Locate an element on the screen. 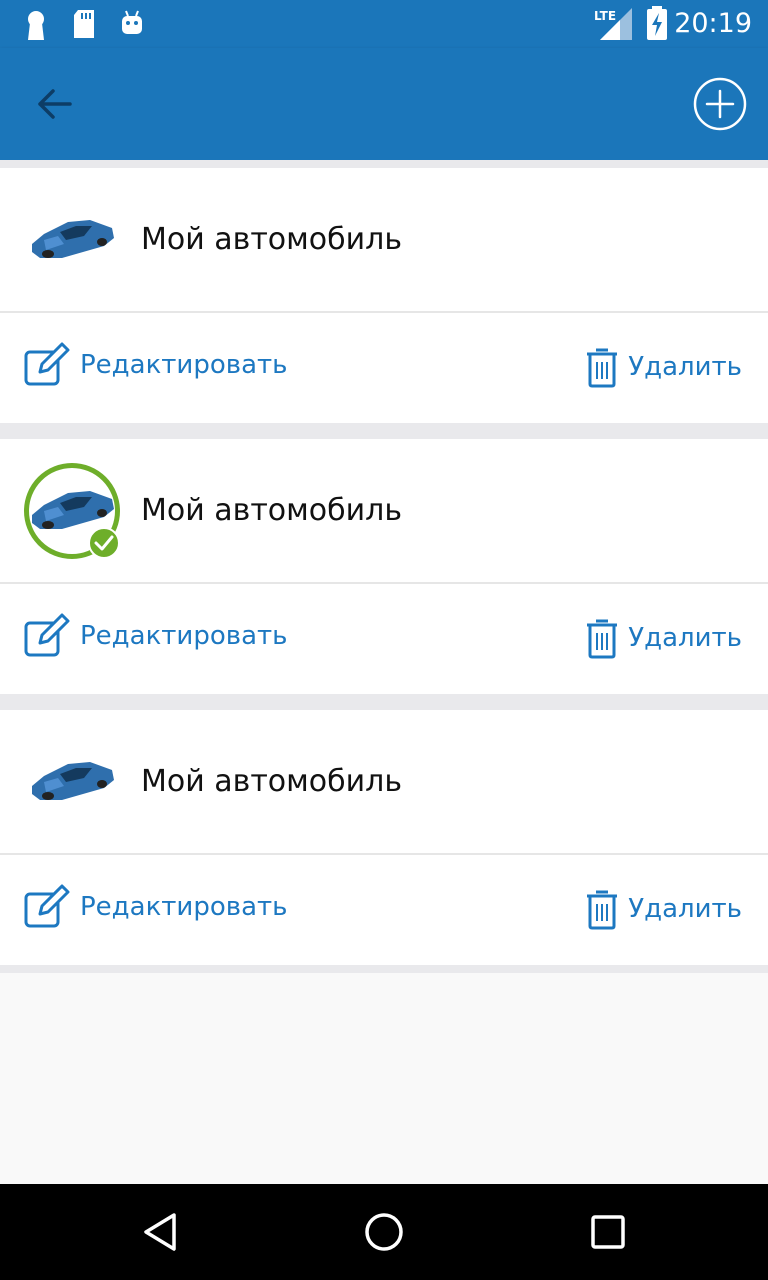  status-bar: LTE 20:19 is located at coordinates (384, 24).